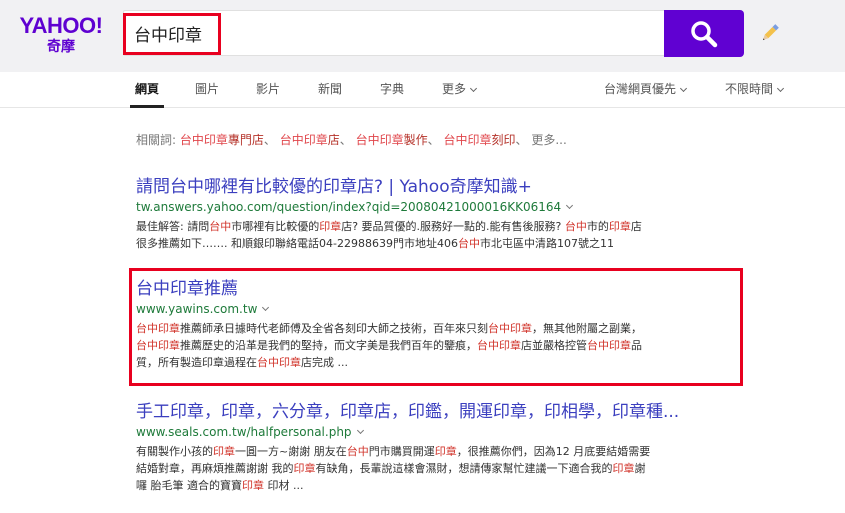 The image size is (845, 513). What do you see at coordinates (401, 451) in the screenshot?
I see `snippet-text: 門市購買開運` at bounding box center [401, 451].